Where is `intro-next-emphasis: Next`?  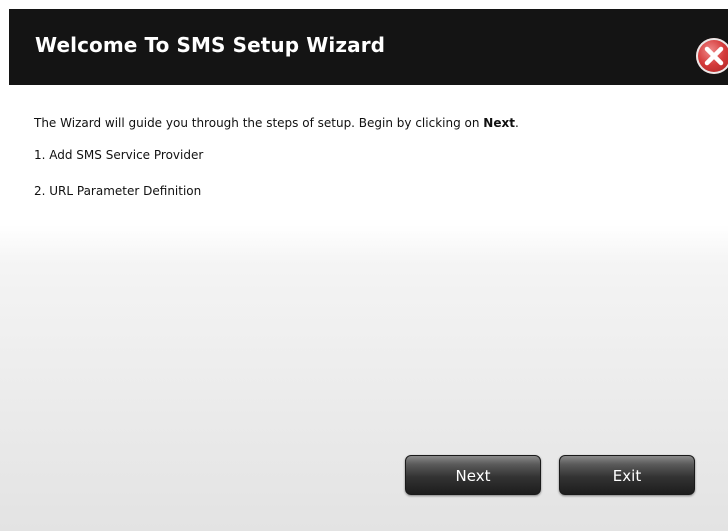
intro-next-emphasis: Next is located at coordinates (499, 123).